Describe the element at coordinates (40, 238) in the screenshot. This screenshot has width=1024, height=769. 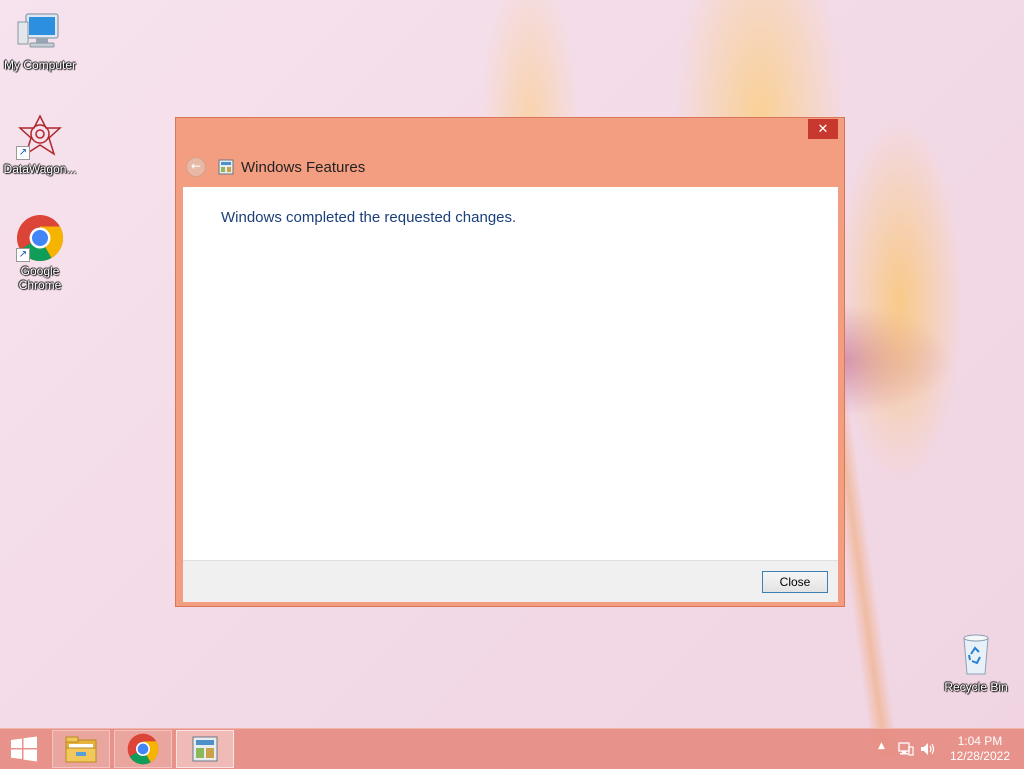
I see `chrome-icon: ↗` at that location.